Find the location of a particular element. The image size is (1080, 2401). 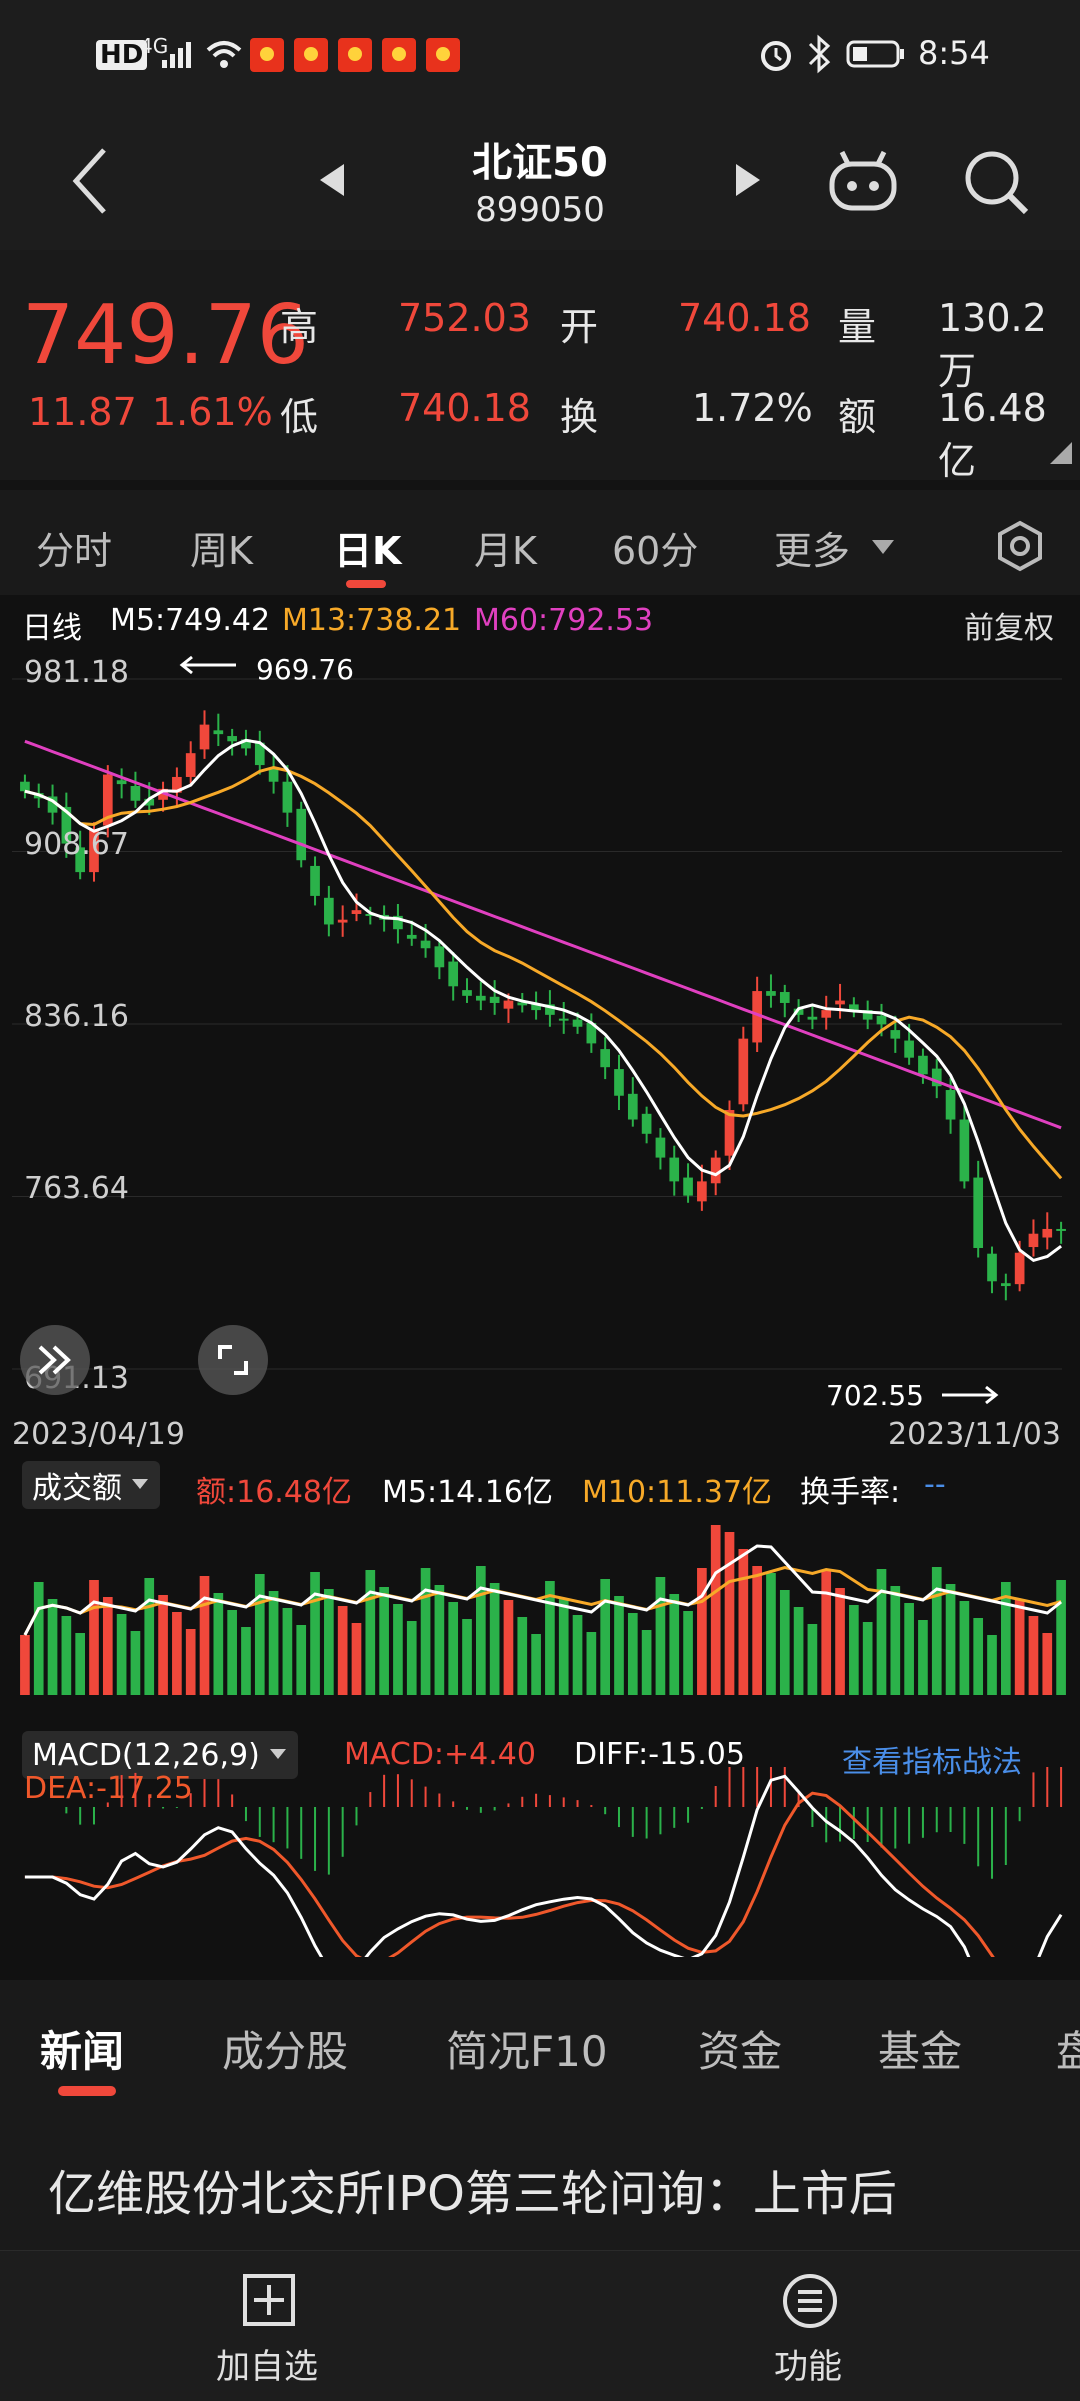

tab-f10: 简况F10 is located at coordinates (527, 2048).